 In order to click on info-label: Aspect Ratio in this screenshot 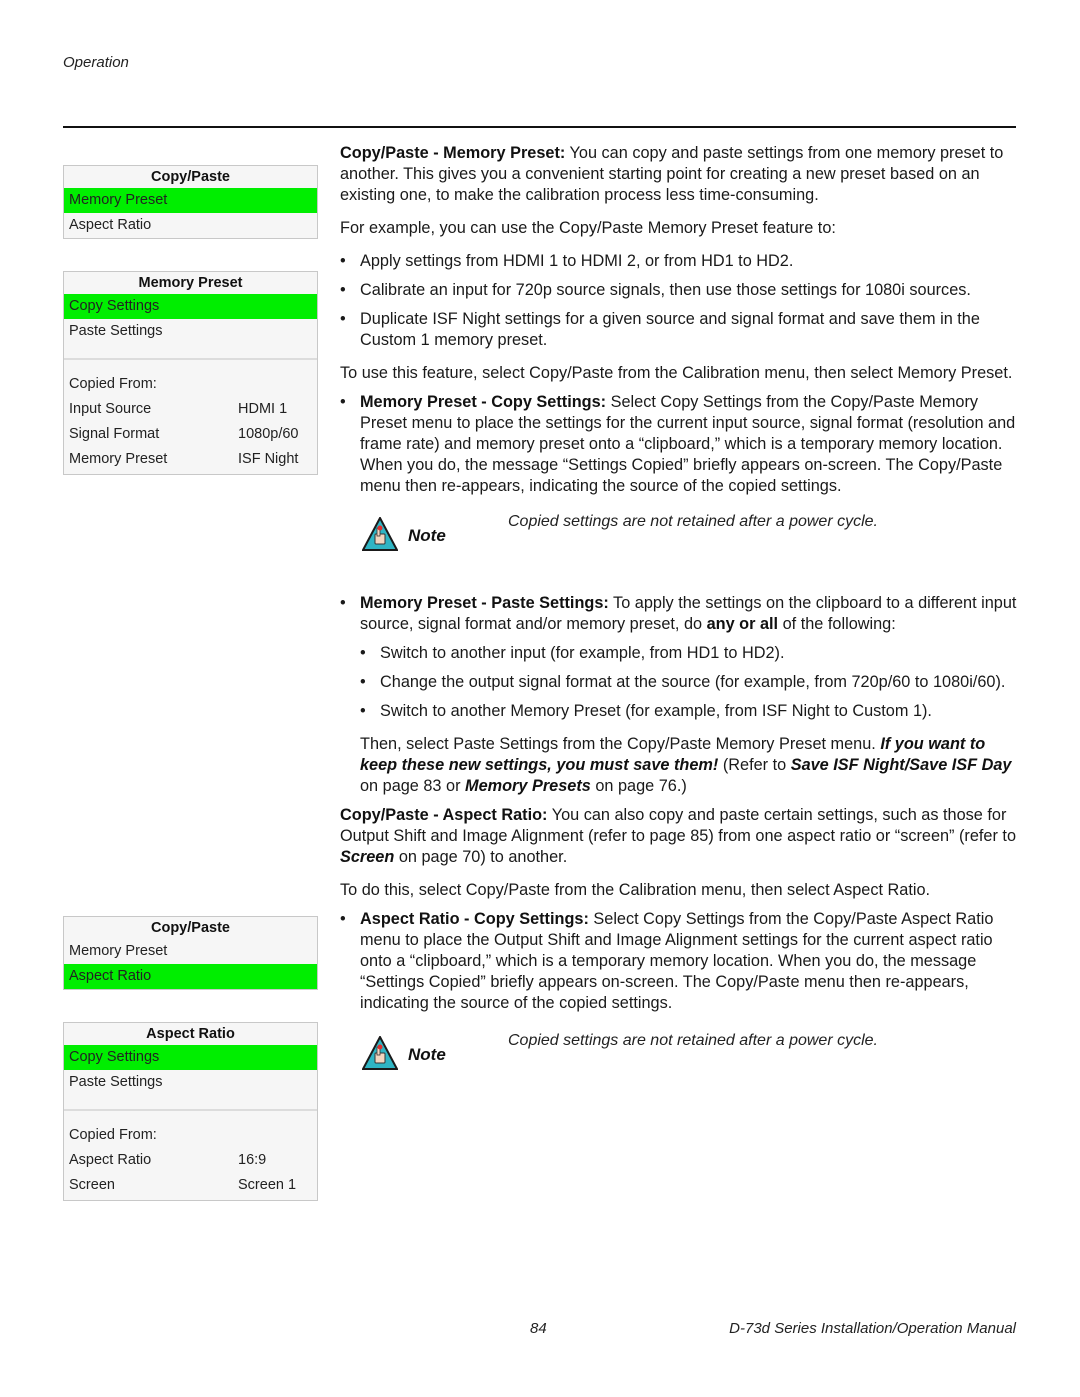, I will do `click(110, 1160)`.